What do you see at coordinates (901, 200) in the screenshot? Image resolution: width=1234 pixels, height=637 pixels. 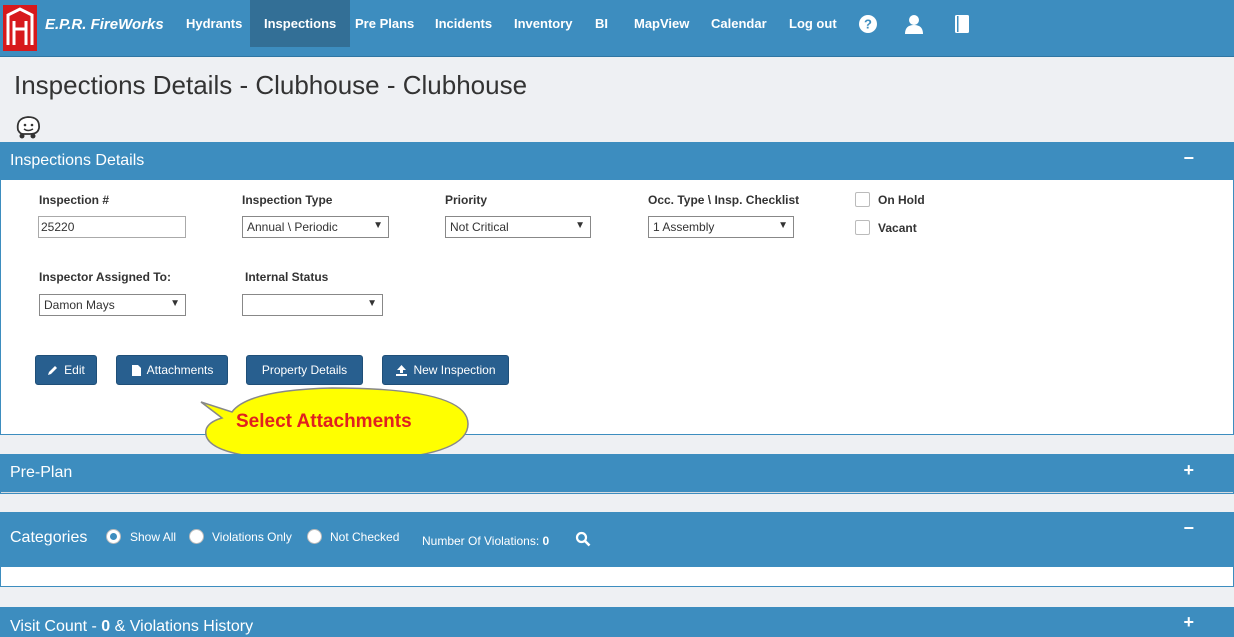 I see `on-hold-label: On Hold` at bounding box center [901, 200].